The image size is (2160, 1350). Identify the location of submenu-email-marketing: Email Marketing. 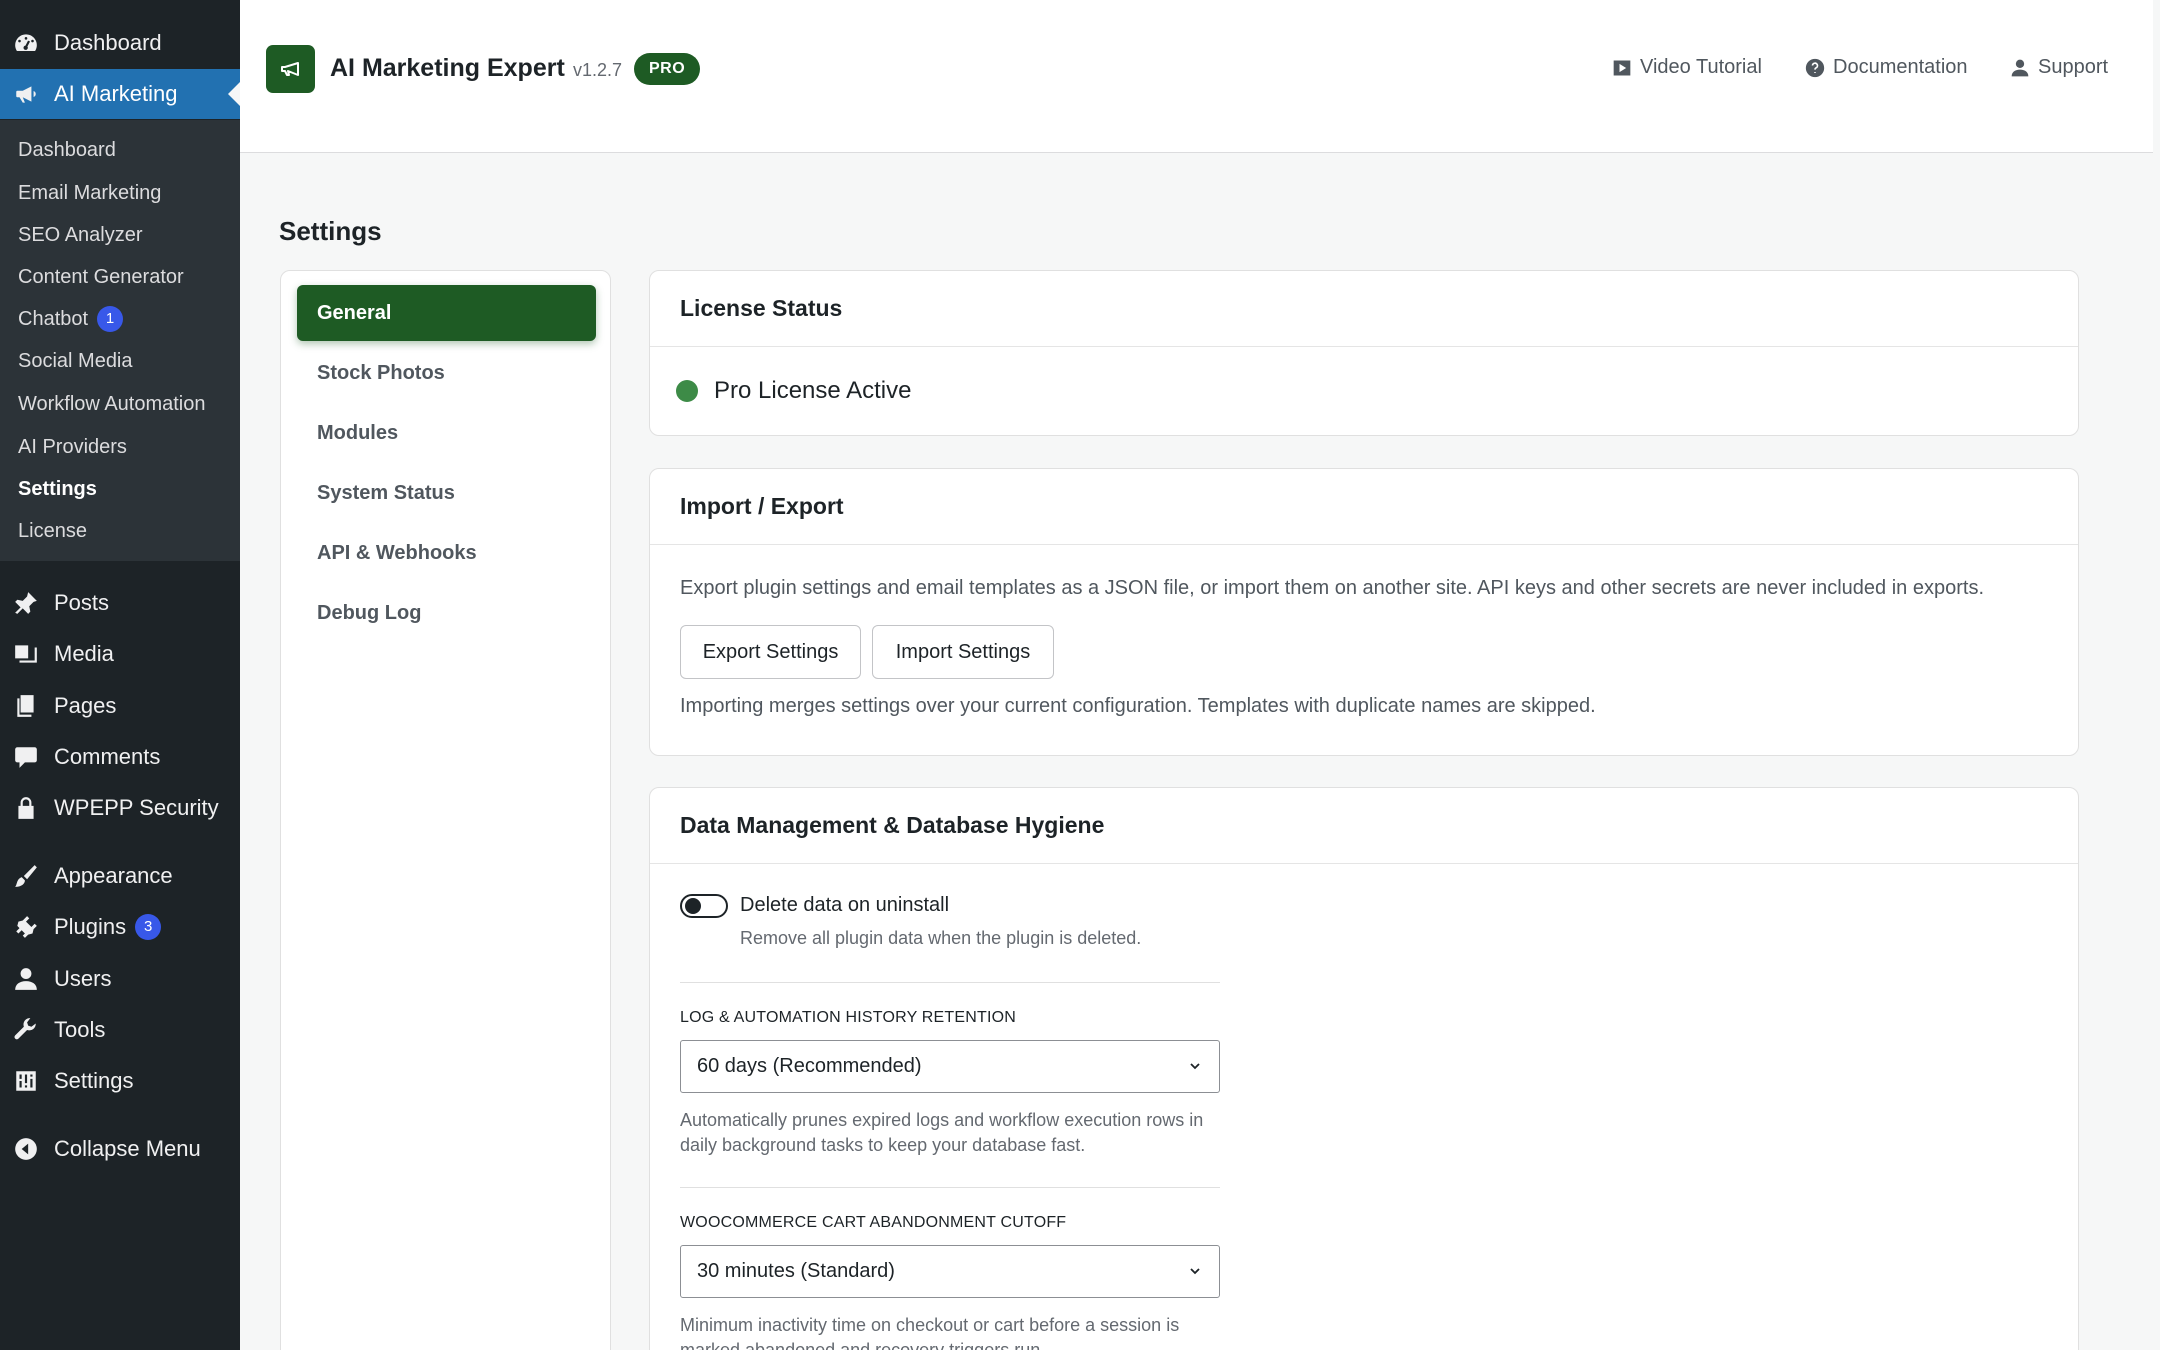
(89, 193).